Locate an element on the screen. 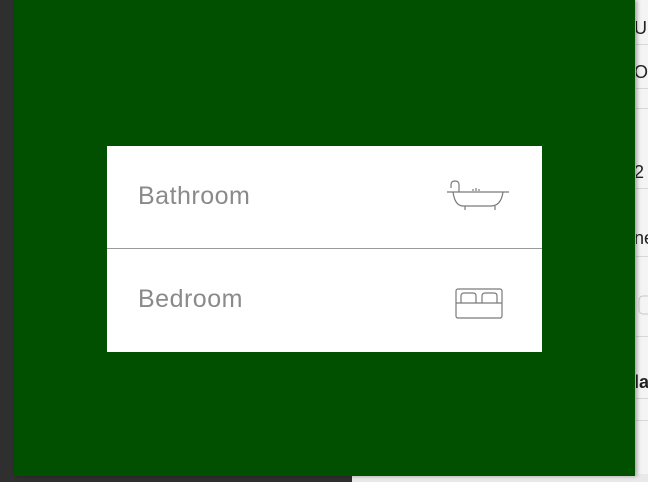 The width and height of the screenshot is (648, 482). background-field-fragment: U is located at coordinates (642, 31).